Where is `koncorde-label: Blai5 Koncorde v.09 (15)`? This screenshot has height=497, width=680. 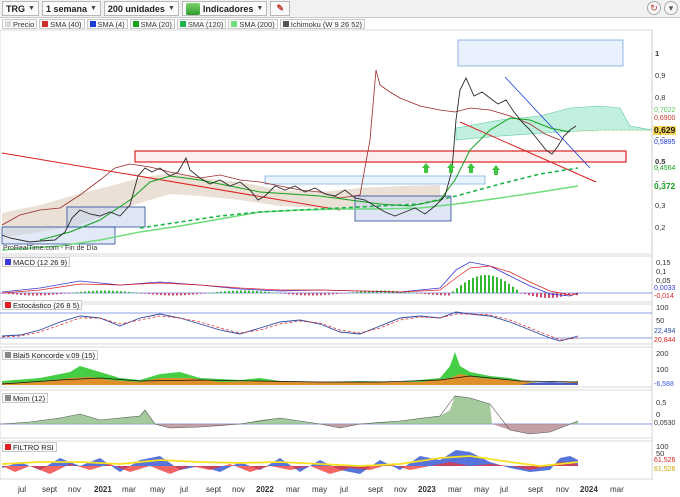 koncorde-label: Blai5 Koncorde v.09 (15) is located at coordinates (50, 355).